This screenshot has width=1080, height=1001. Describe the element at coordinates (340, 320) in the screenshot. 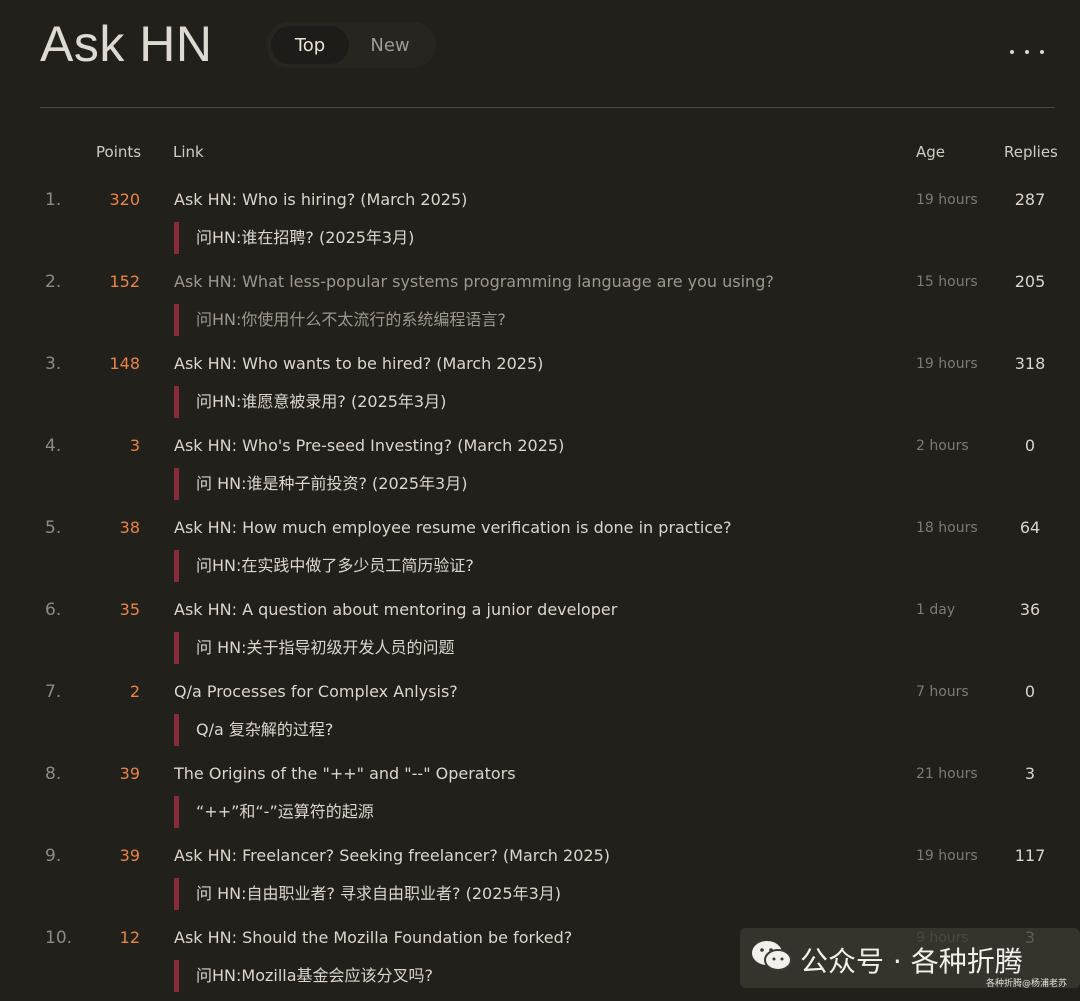

I see `story-translation: 问HN:你使用什么不太流行的系统编程语言?` at that location.